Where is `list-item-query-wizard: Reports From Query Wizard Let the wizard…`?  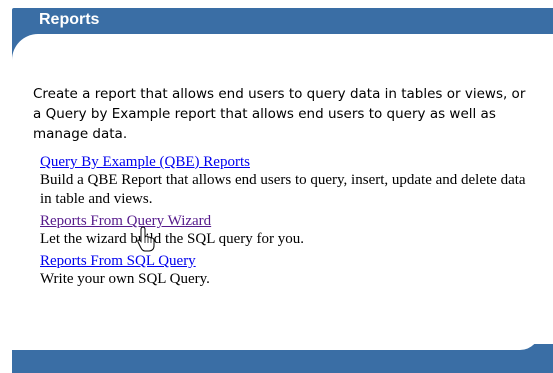
list-item-query-wizard: Reports From Query Wizard Let the wizard… is located at coordinates (290, 230).